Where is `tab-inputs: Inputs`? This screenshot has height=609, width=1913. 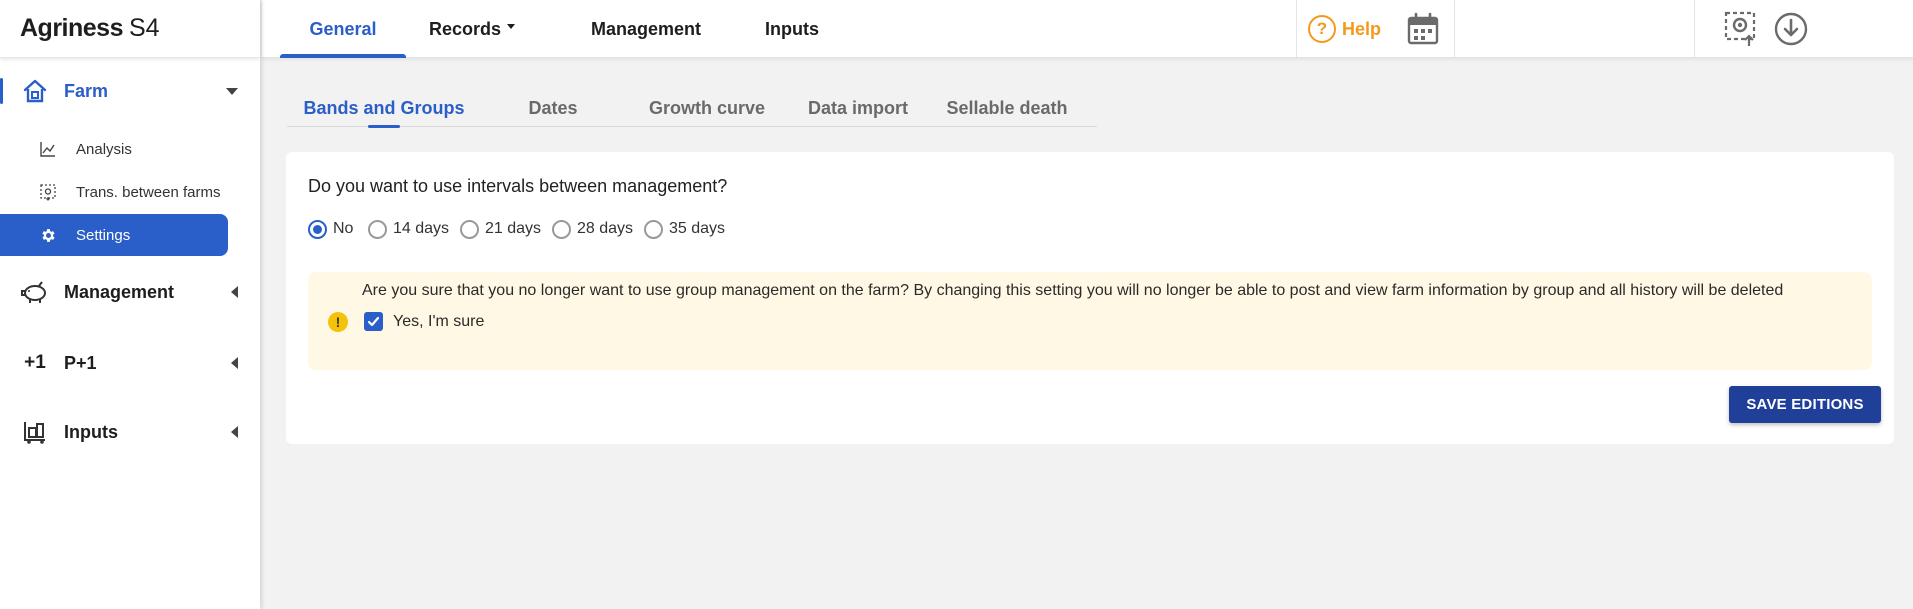
tab-inputs: Inputs is located at coordinates (792, 29).